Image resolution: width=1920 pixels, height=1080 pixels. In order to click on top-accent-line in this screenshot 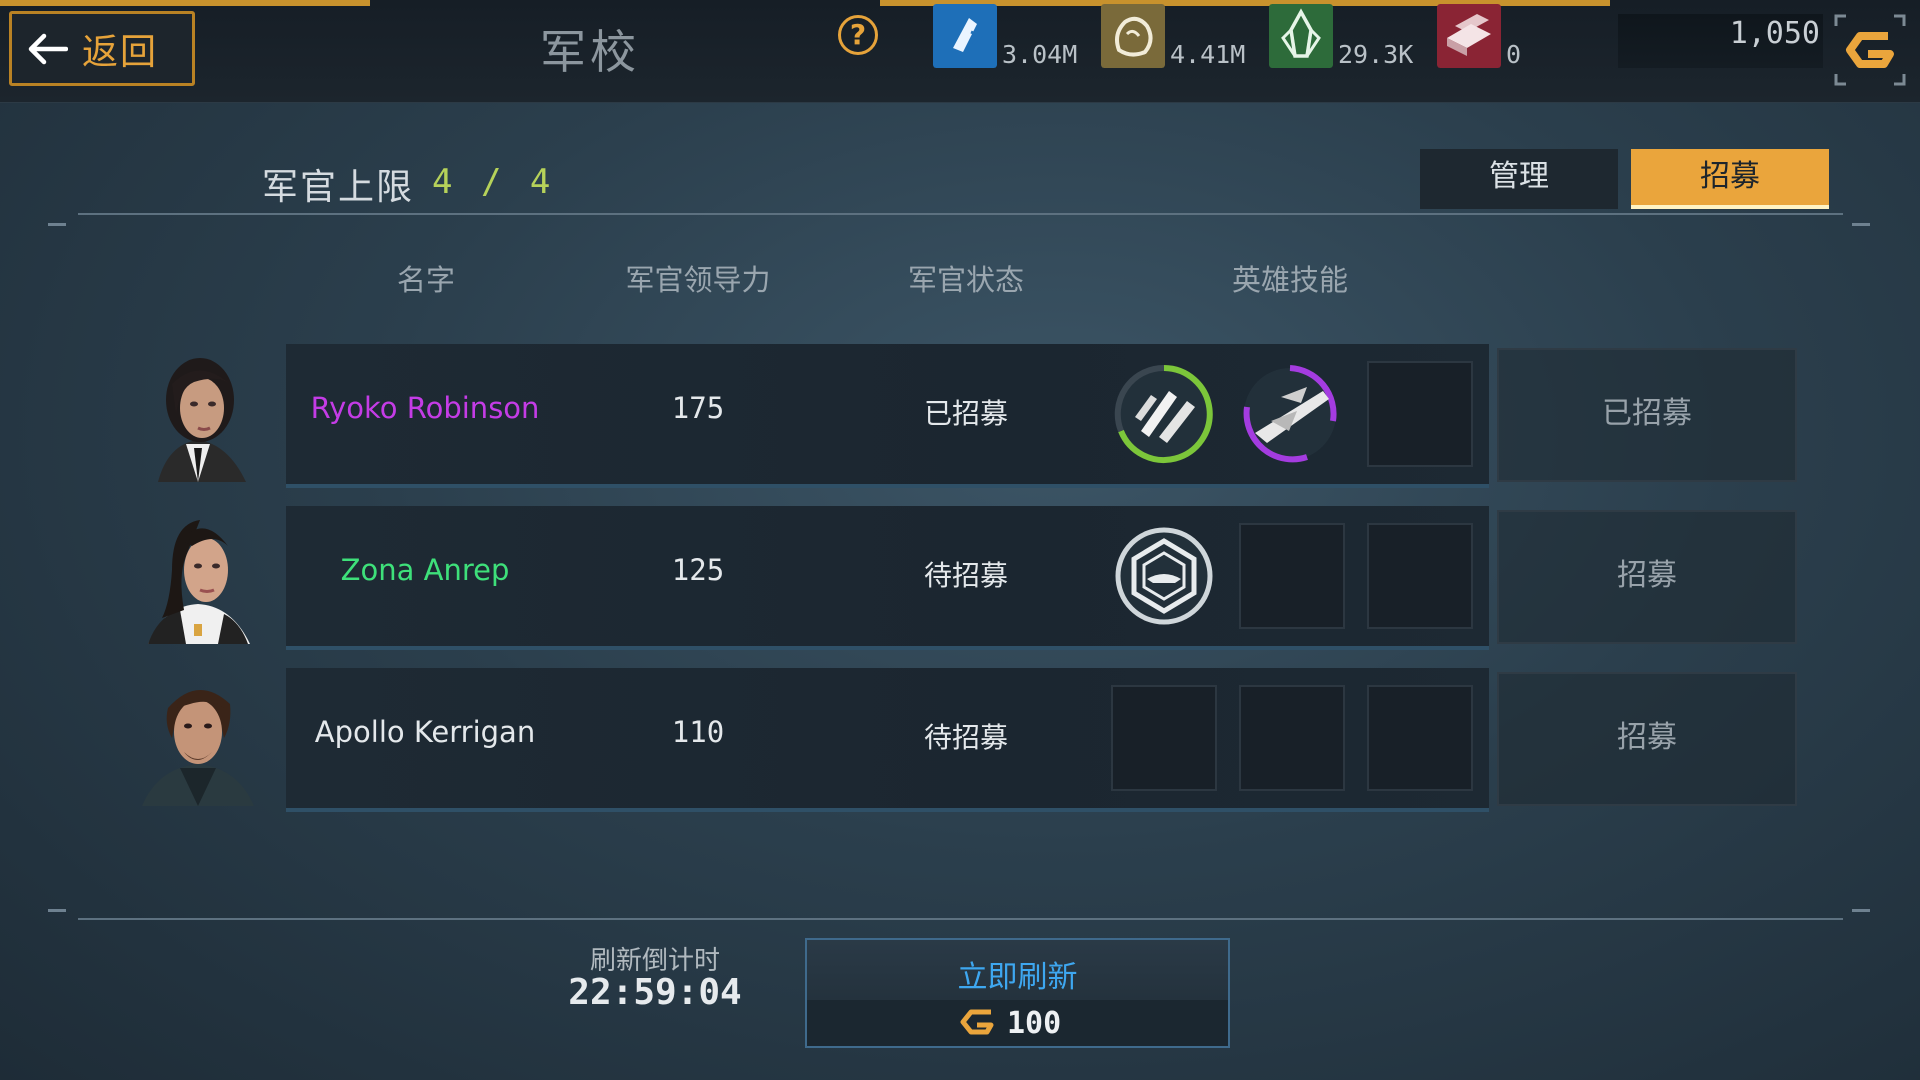, I will do `click(185, 3)`.